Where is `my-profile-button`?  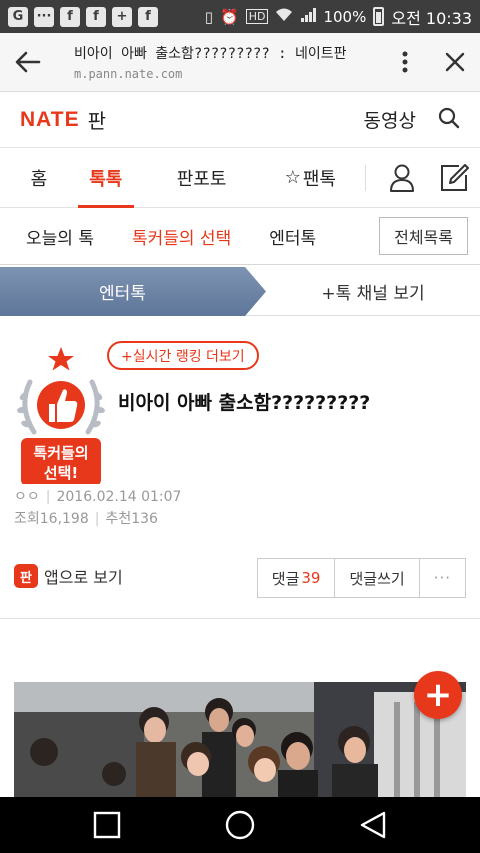
my-profile-button is located at coordinates (402, 178).